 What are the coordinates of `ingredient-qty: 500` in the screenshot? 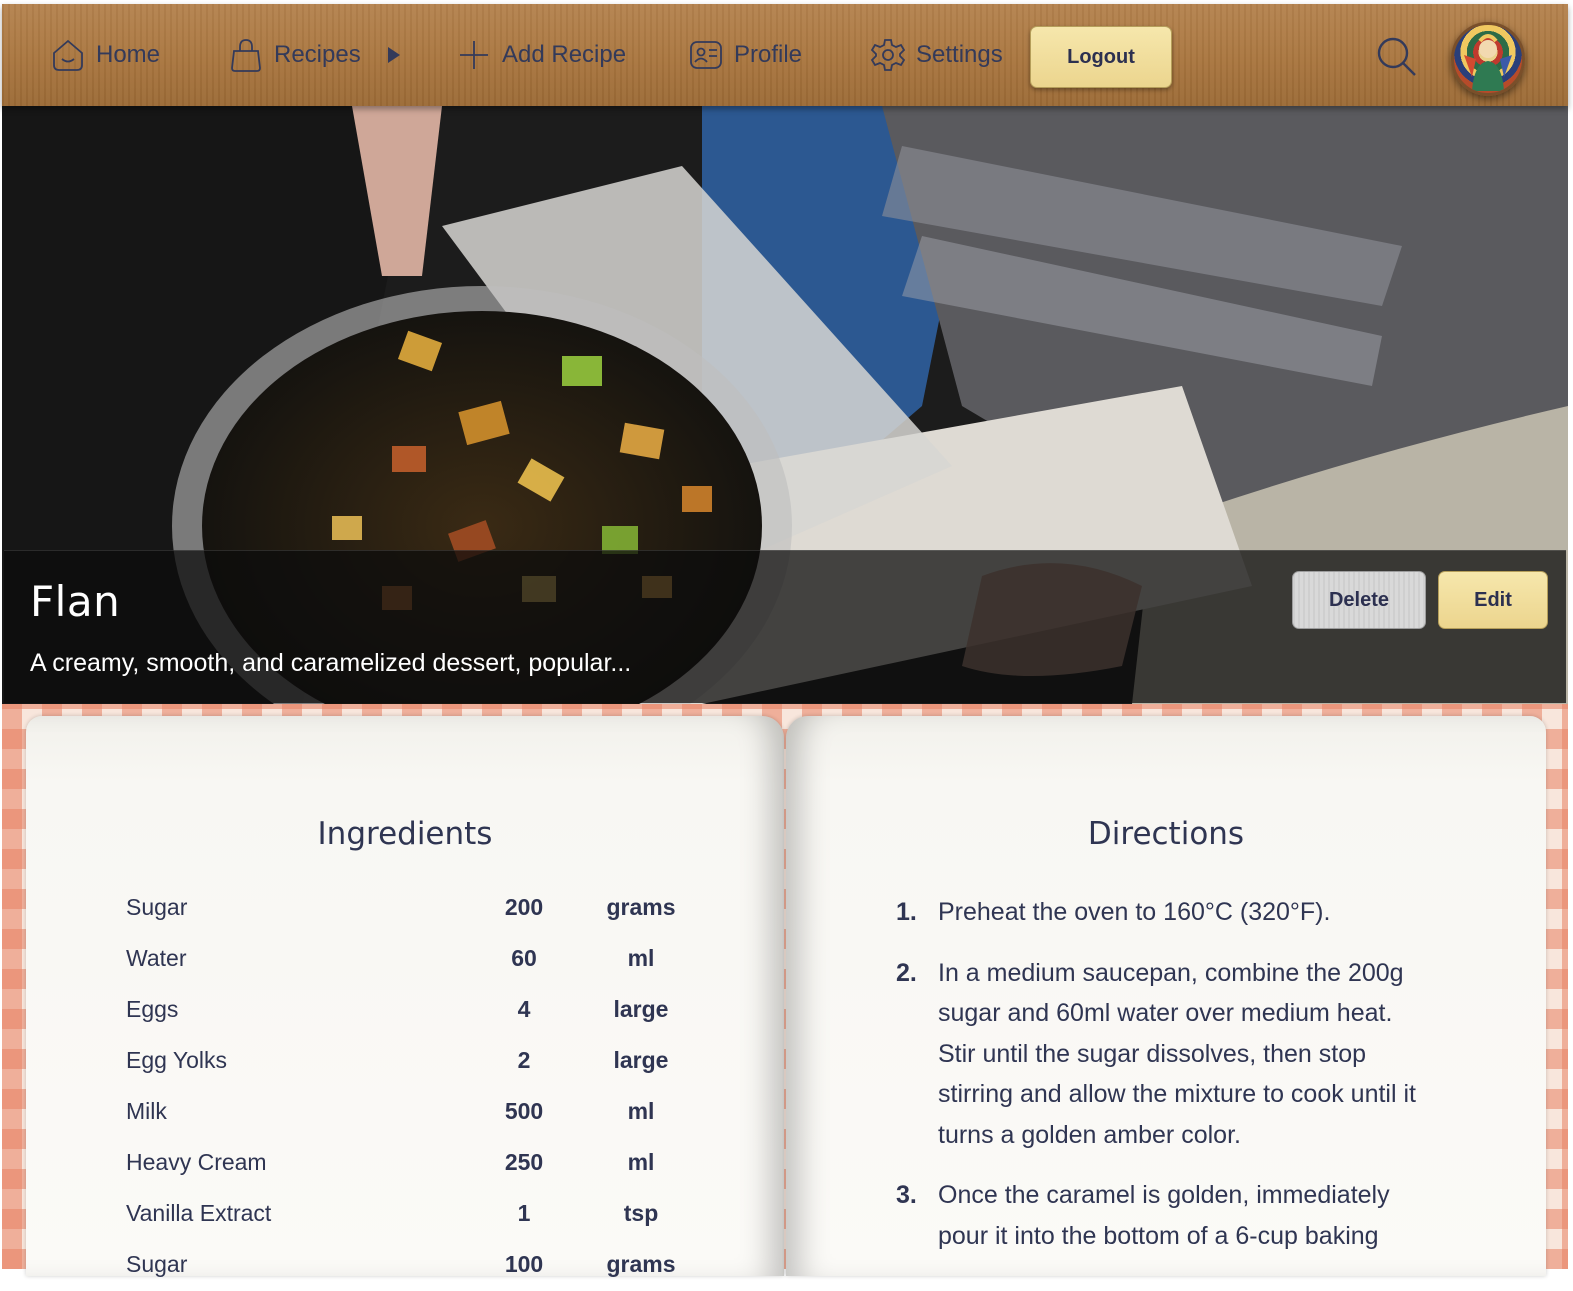 It's located at (524, 1111).